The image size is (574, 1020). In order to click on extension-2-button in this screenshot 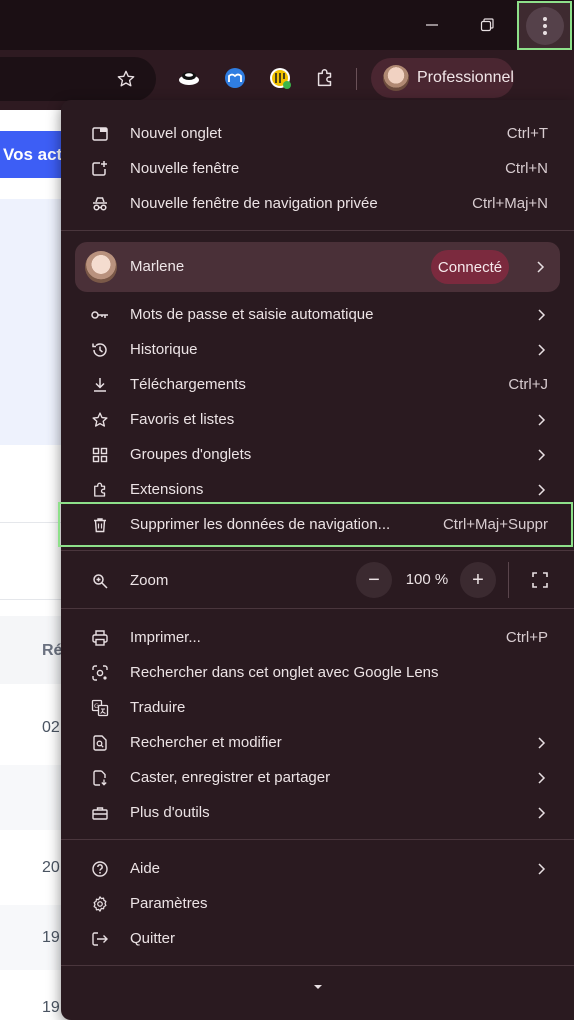, I will do `click(235, 78)`.